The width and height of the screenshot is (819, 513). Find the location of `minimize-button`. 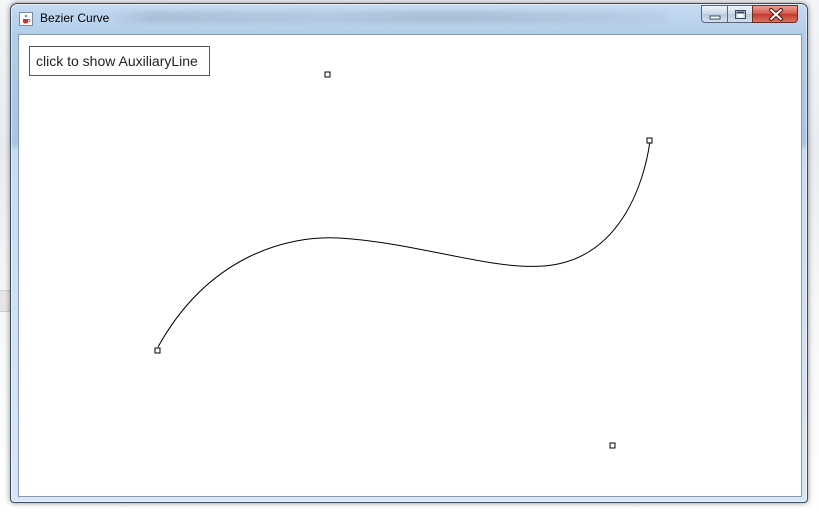

minimize-button is located at coordinates (714, 14).